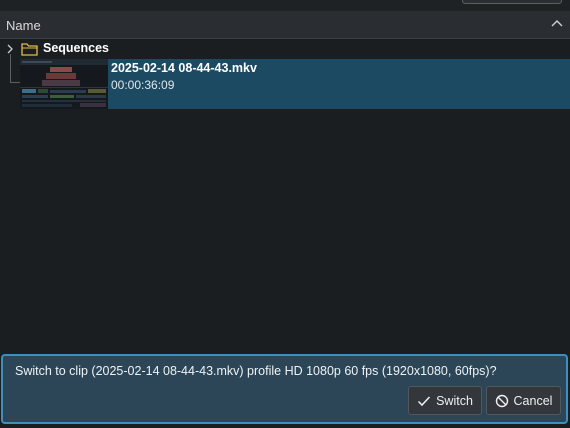 The image size is (570, 428). What do you see at coordinates (424, 400) in the screenshot?
I see `checkmark-icon` at bounding box center [424, 400].